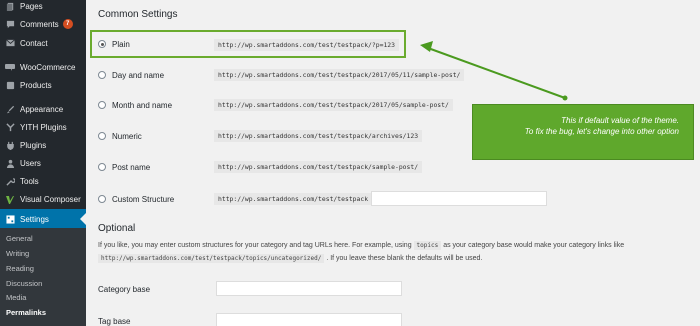 The width and height of the screenshot is (700, 326). What do you see at coordinates (620, 120) in the screenshot?
I see `annotation-line-1: This if default value of the theme.` at bounding box center [620, 120].